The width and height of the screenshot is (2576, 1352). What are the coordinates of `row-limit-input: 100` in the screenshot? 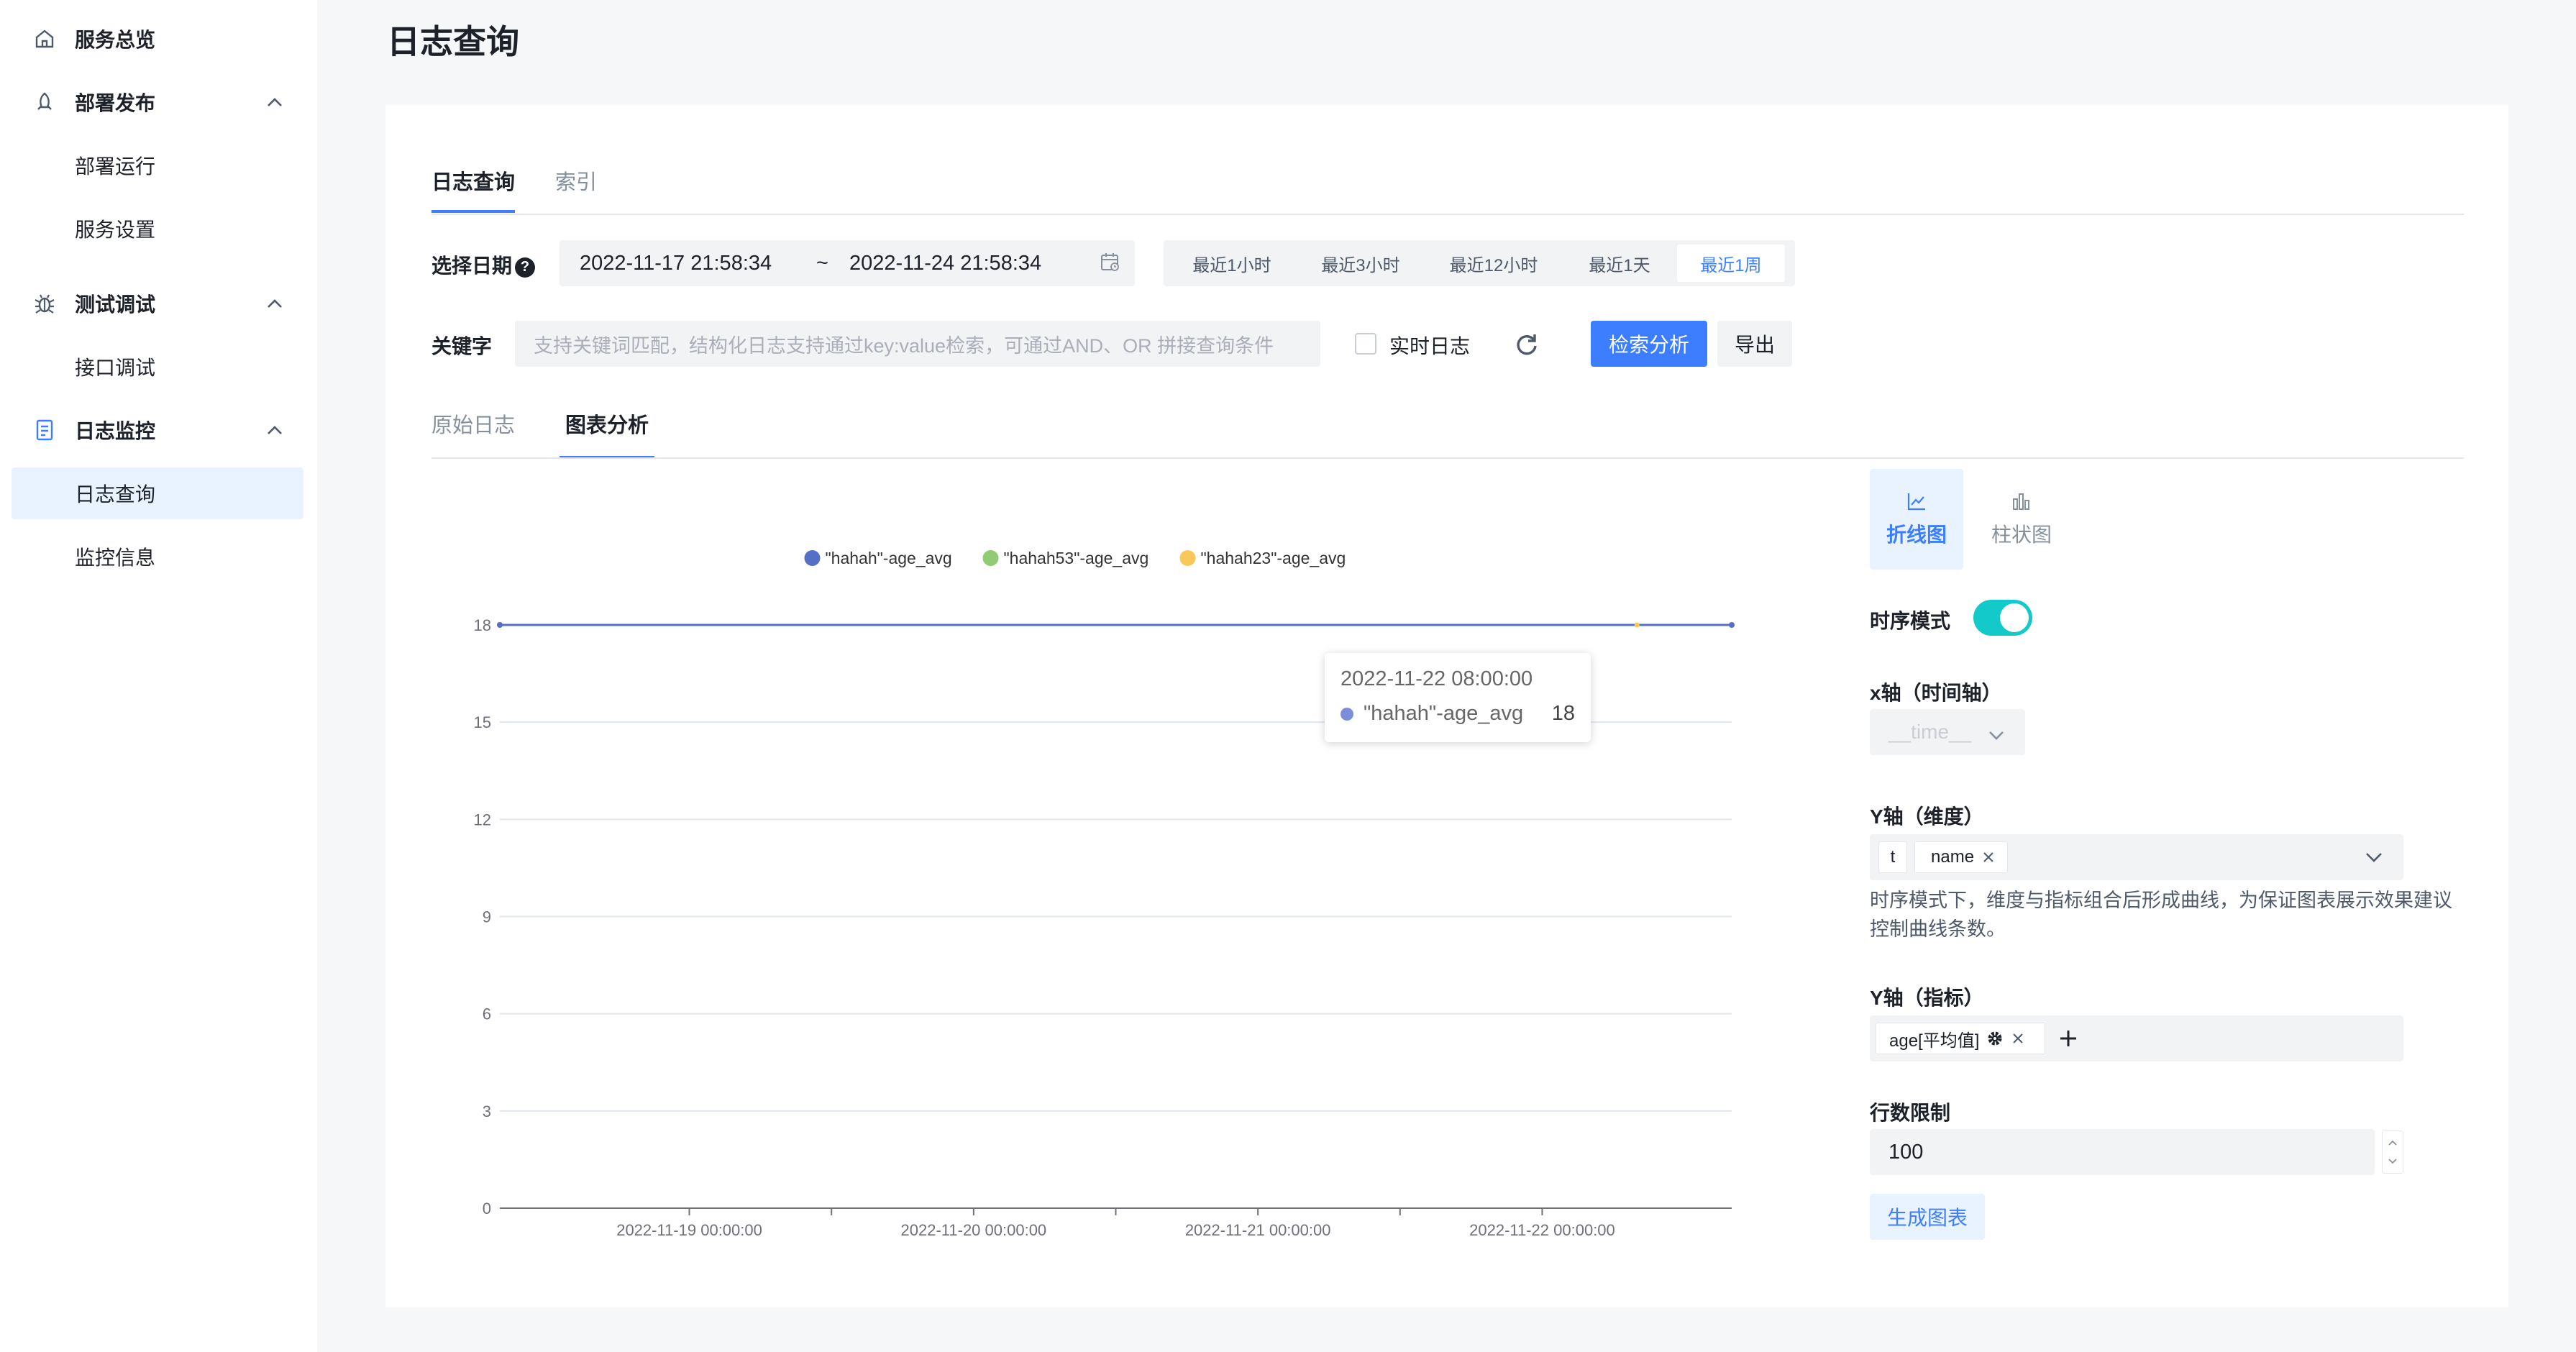 It's located at (2122, 1152).